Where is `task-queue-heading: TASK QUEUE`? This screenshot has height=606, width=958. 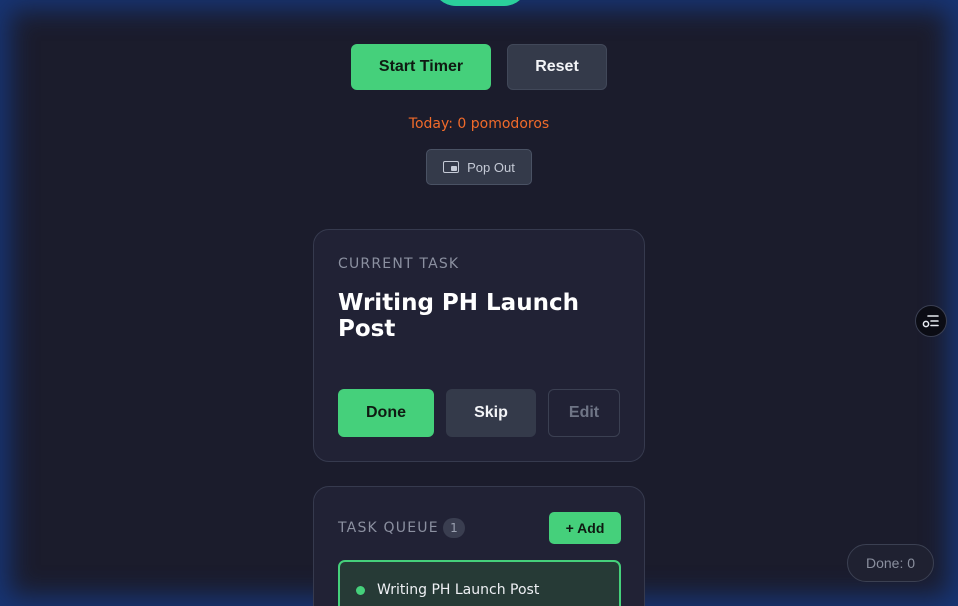
task-queue-heading: TASK QUEUE is located at coordinates (388, 528).